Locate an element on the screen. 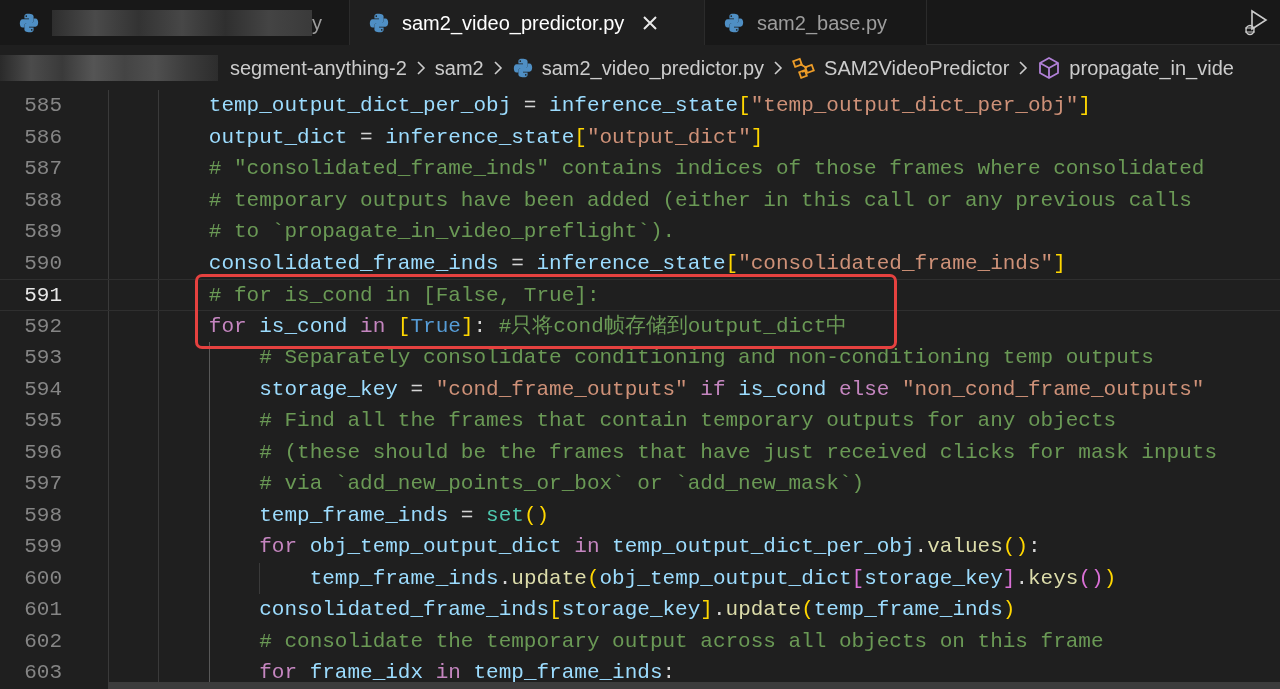 This screenshot has height=689, width=1280. editor-tab: sam2_video_predictor.py is located at coordinates (527, 22).